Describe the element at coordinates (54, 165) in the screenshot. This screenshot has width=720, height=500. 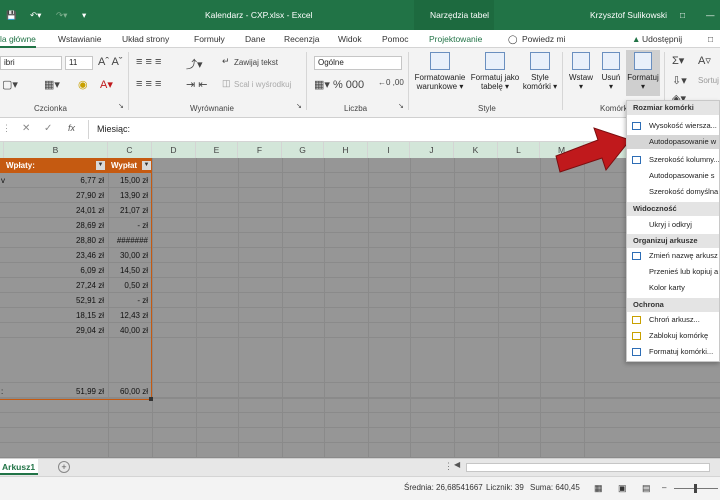
I see `header-cell-deposits: Wpłaty: ▼` at that location.